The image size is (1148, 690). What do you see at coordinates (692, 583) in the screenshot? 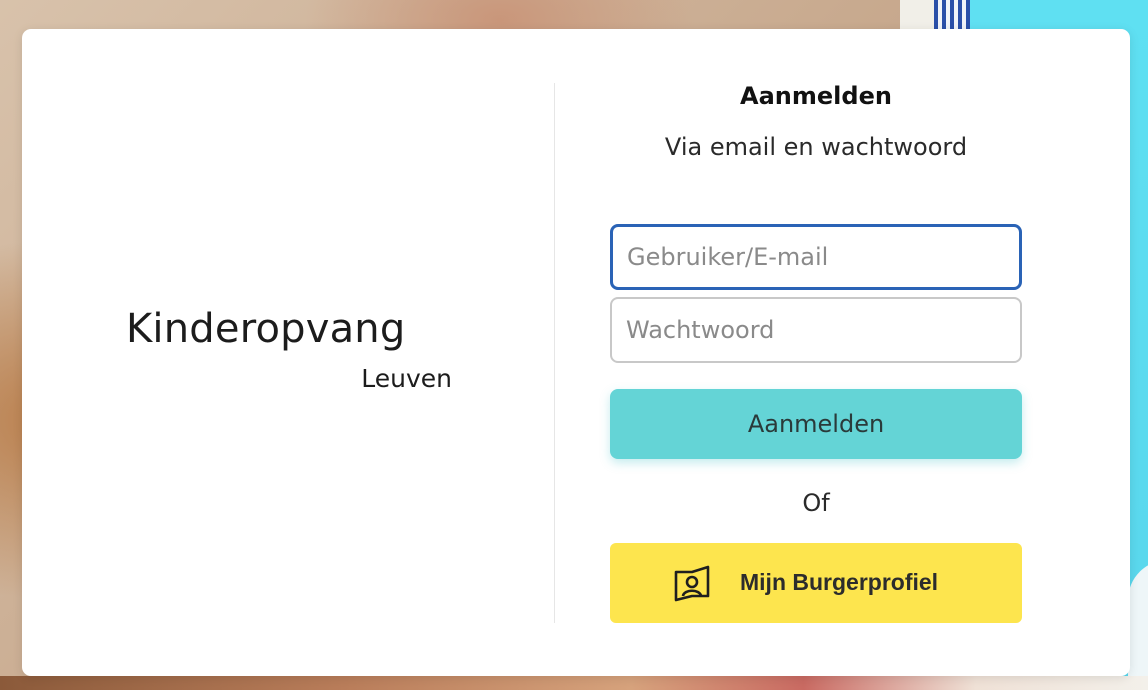
I see `burgerprofiel-icon` at bounding box center [692, 583].